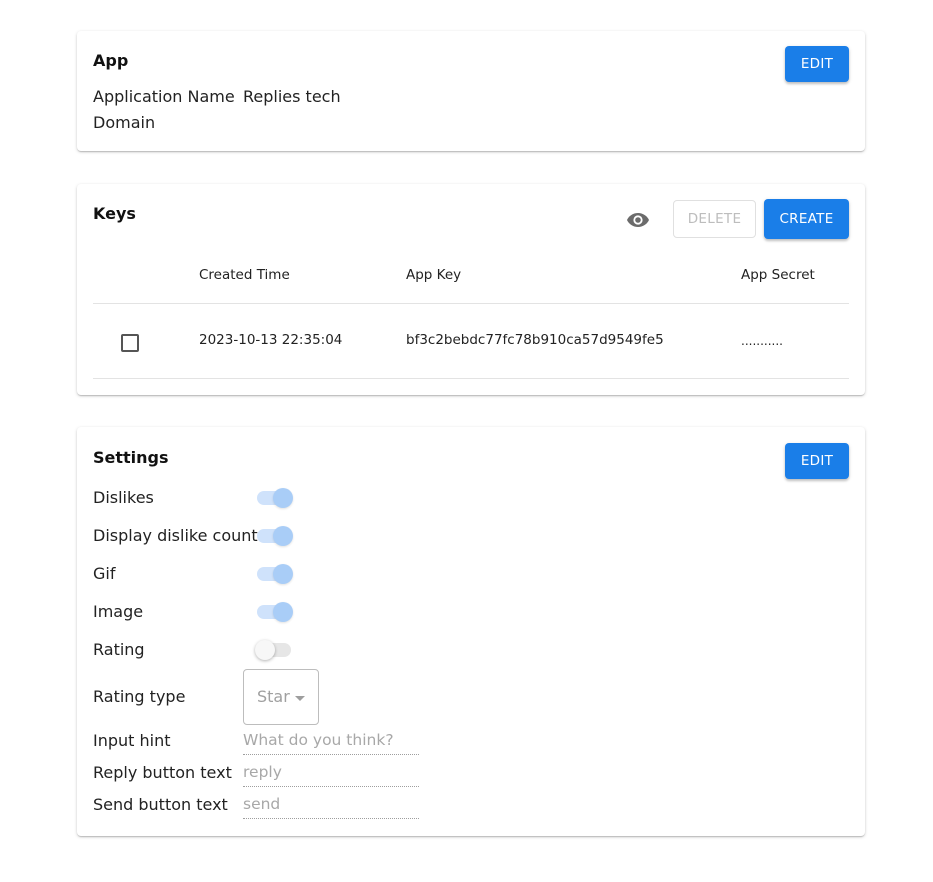 This screenshot has width=933, height=882. Describe the element at coordinates (164, 96) in the screenshot. I see `application-name-label: Application Name` at that location.